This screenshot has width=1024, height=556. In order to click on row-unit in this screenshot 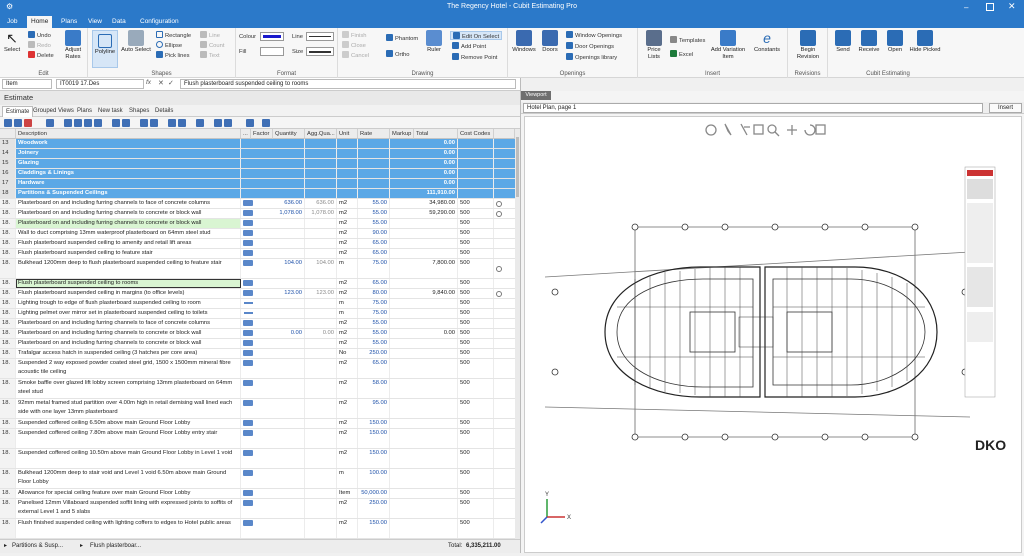, I will do `click(347, 183)`.